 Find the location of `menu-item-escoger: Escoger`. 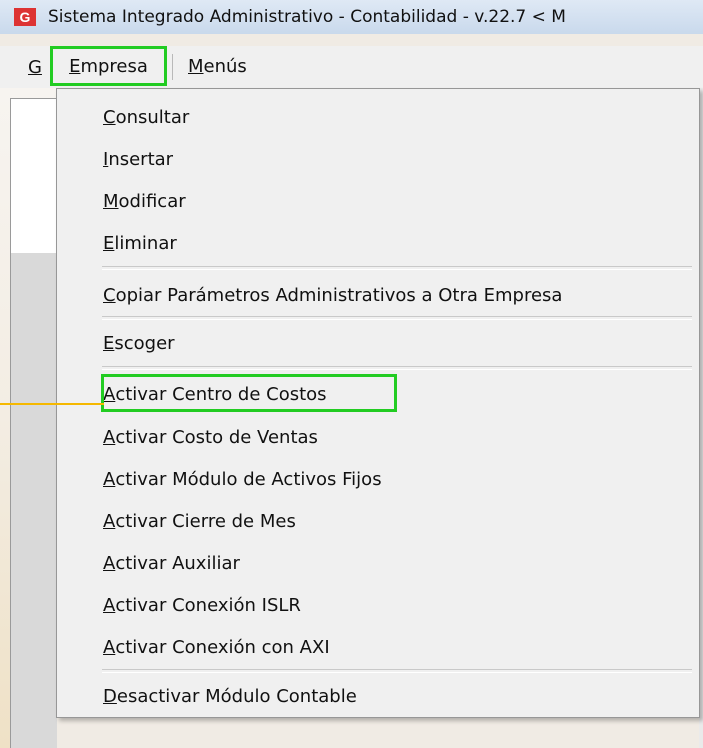

menu-item-escoger: Escoger is located at coordinates (139, 343).